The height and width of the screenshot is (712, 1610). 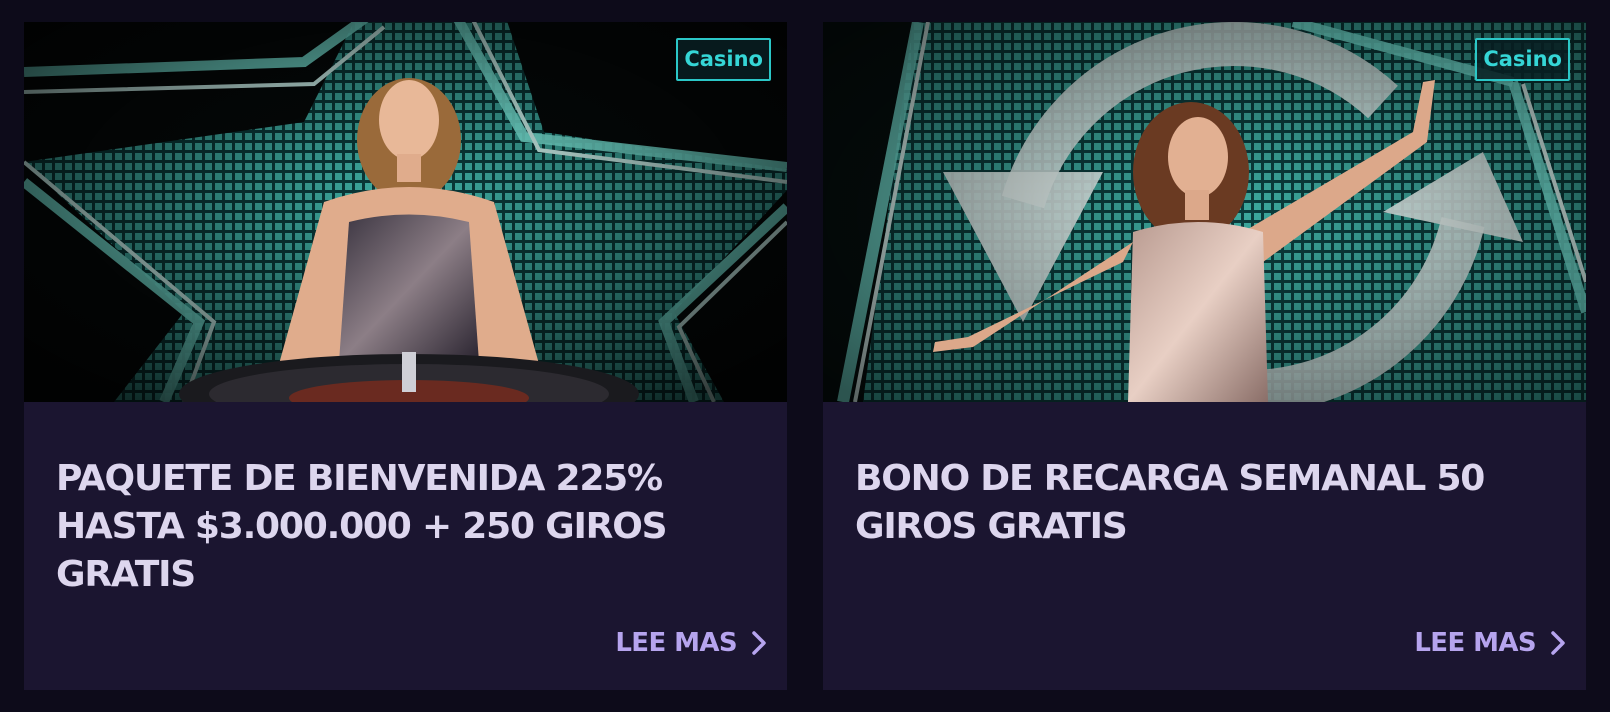 What do you see at coordinates (1170, 502) in the screenshot?
I see `promo-title: BONO DE RECARGA SEMANAL 50 GIROS GRATIS` at bounding box center [1170, 502].